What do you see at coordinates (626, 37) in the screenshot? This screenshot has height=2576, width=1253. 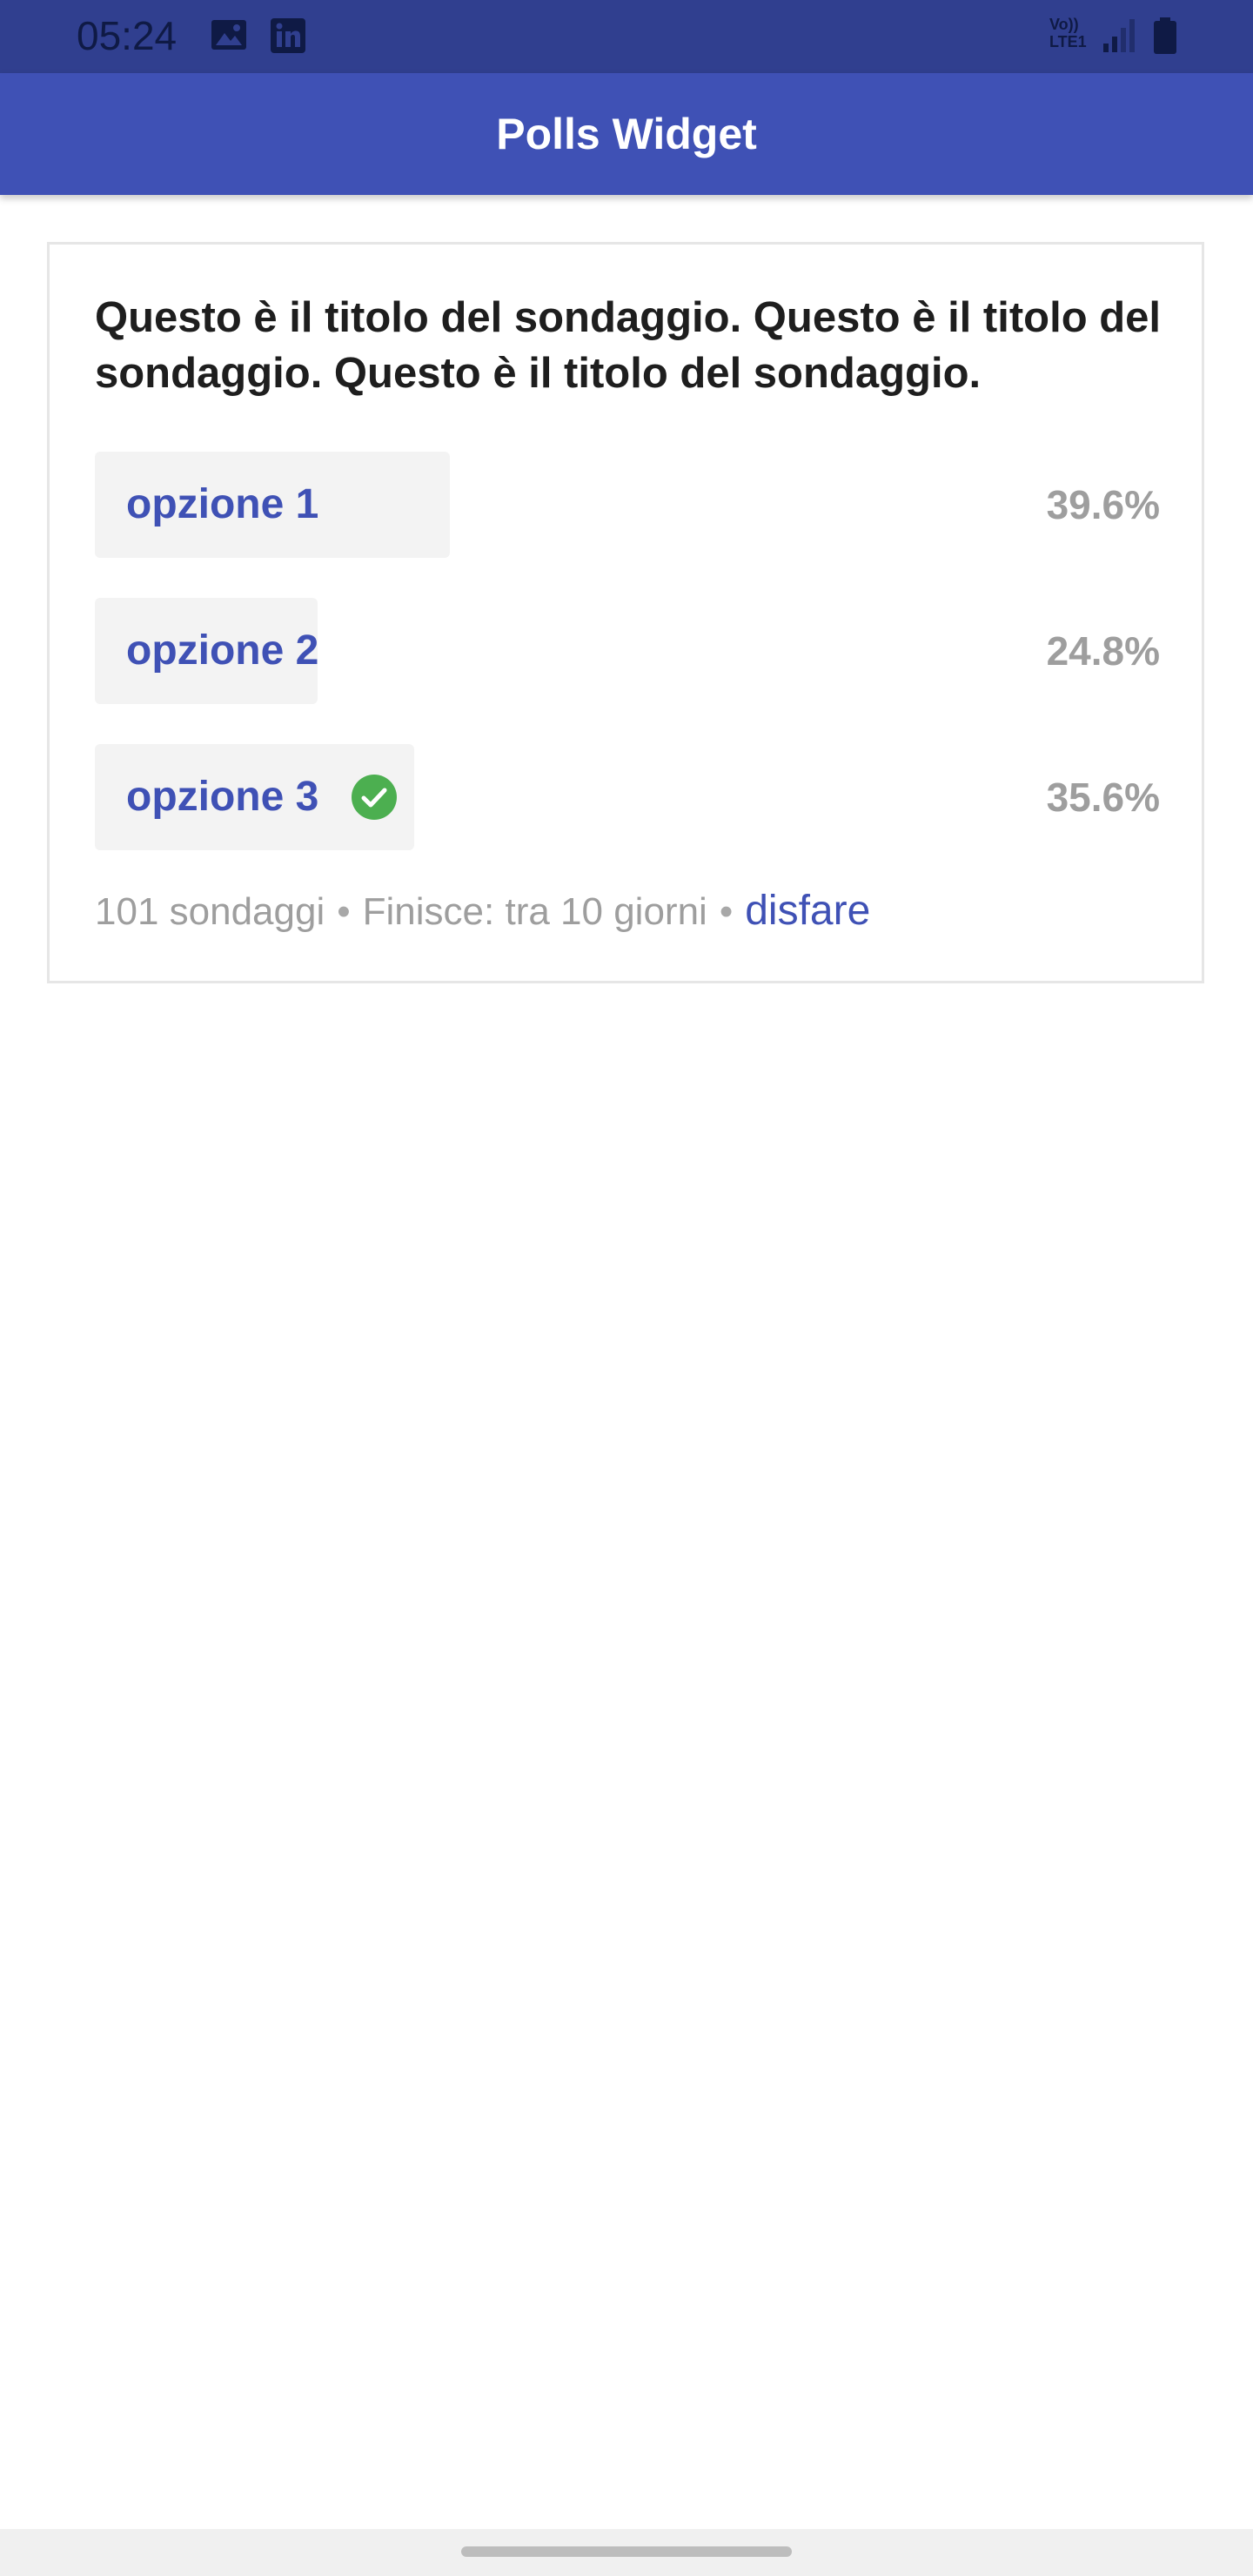 I see `status-bar: 05:24 Vo)) LTE1` at bounding box center [626, 37].